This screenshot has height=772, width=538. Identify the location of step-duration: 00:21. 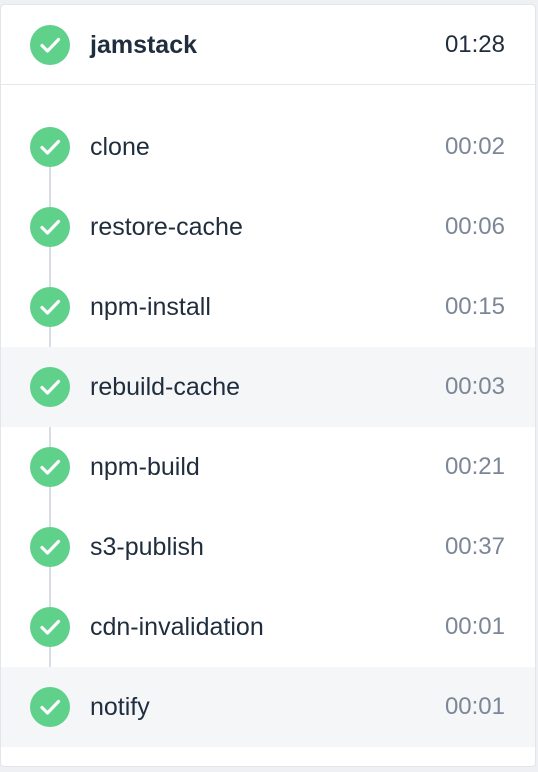
(474, 466).